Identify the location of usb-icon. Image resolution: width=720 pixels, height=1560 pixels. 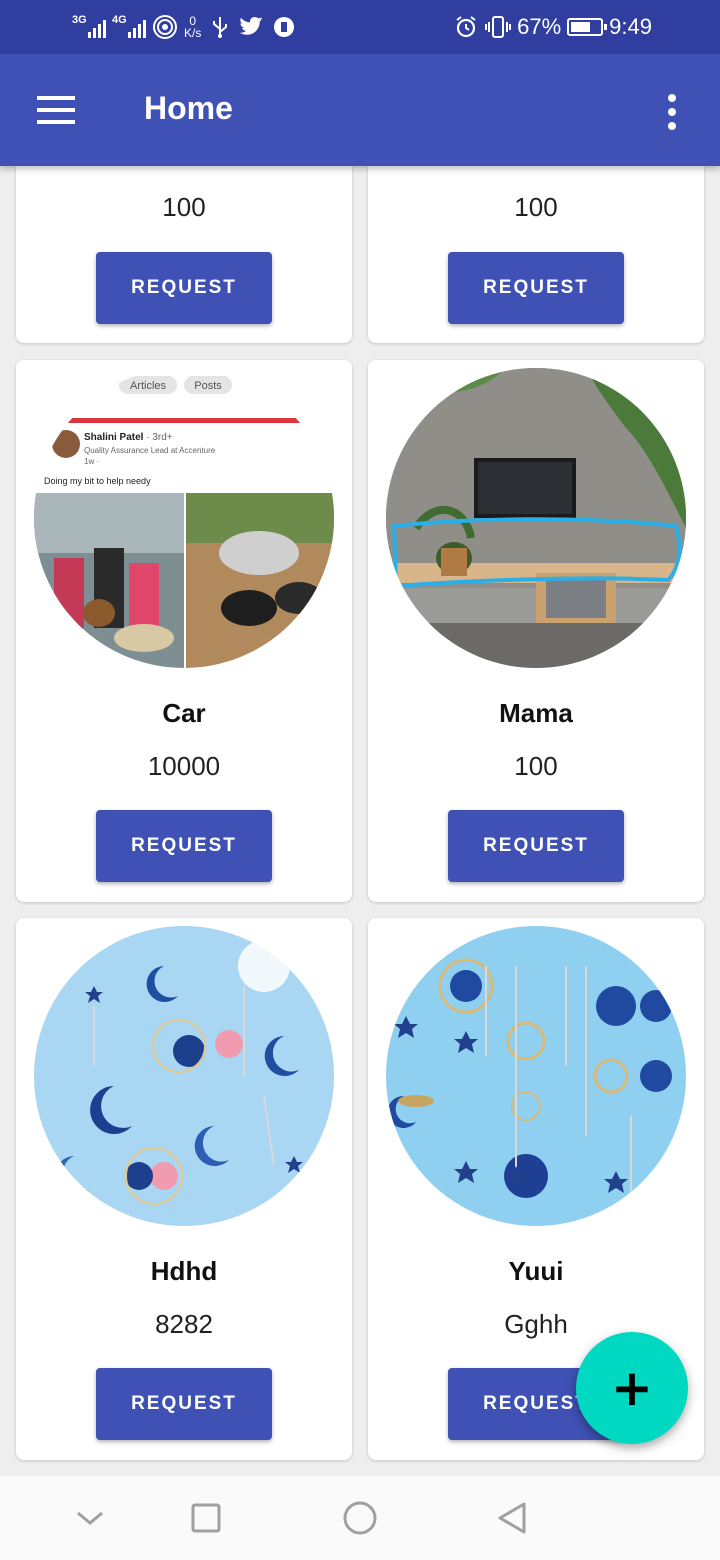
(220, 27).